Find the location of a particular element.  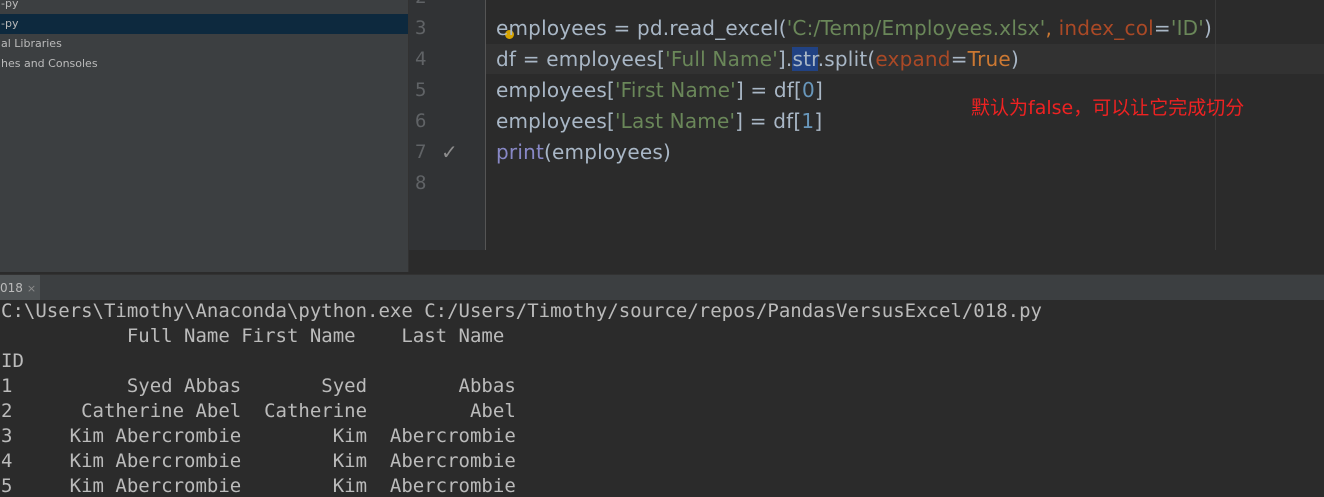

code-line-6: employees['Last Name'] = df[1] is located at coordinates (659, 121).